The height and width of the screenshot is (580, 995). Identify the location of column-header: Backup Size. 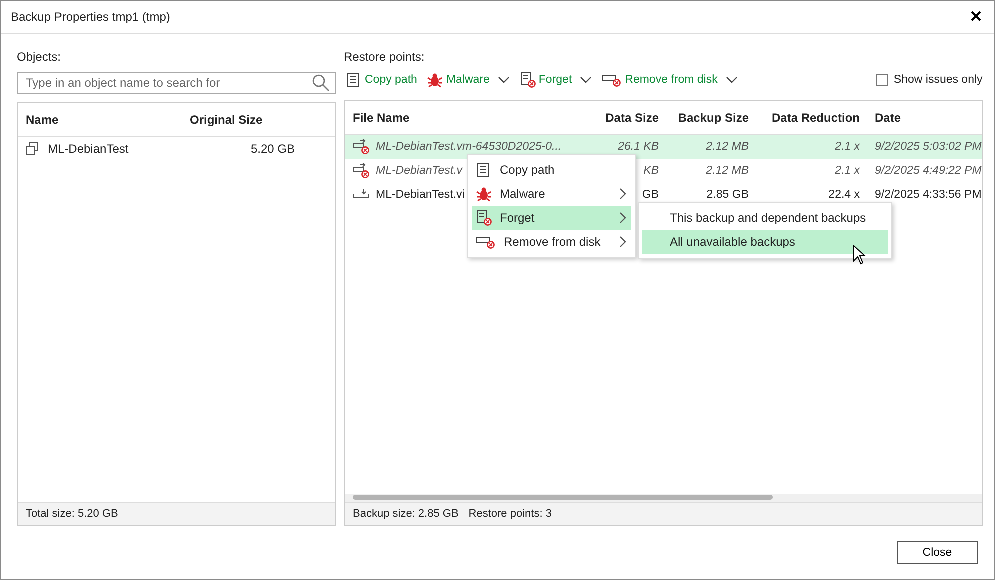
(704, 117).